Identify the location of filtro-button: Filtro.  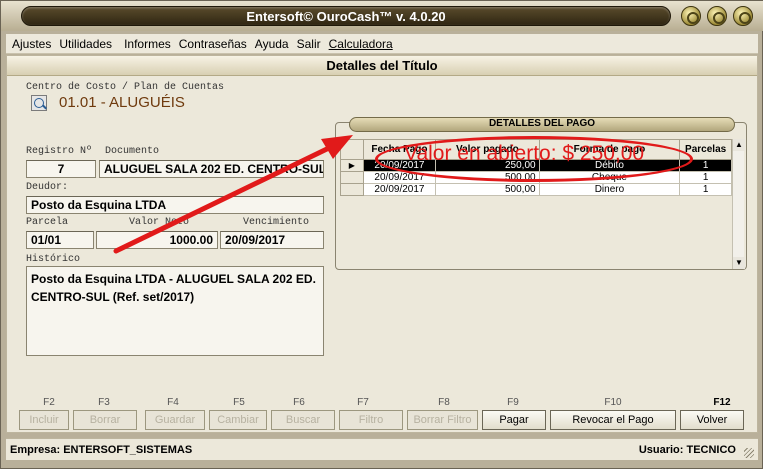
(371, 420).